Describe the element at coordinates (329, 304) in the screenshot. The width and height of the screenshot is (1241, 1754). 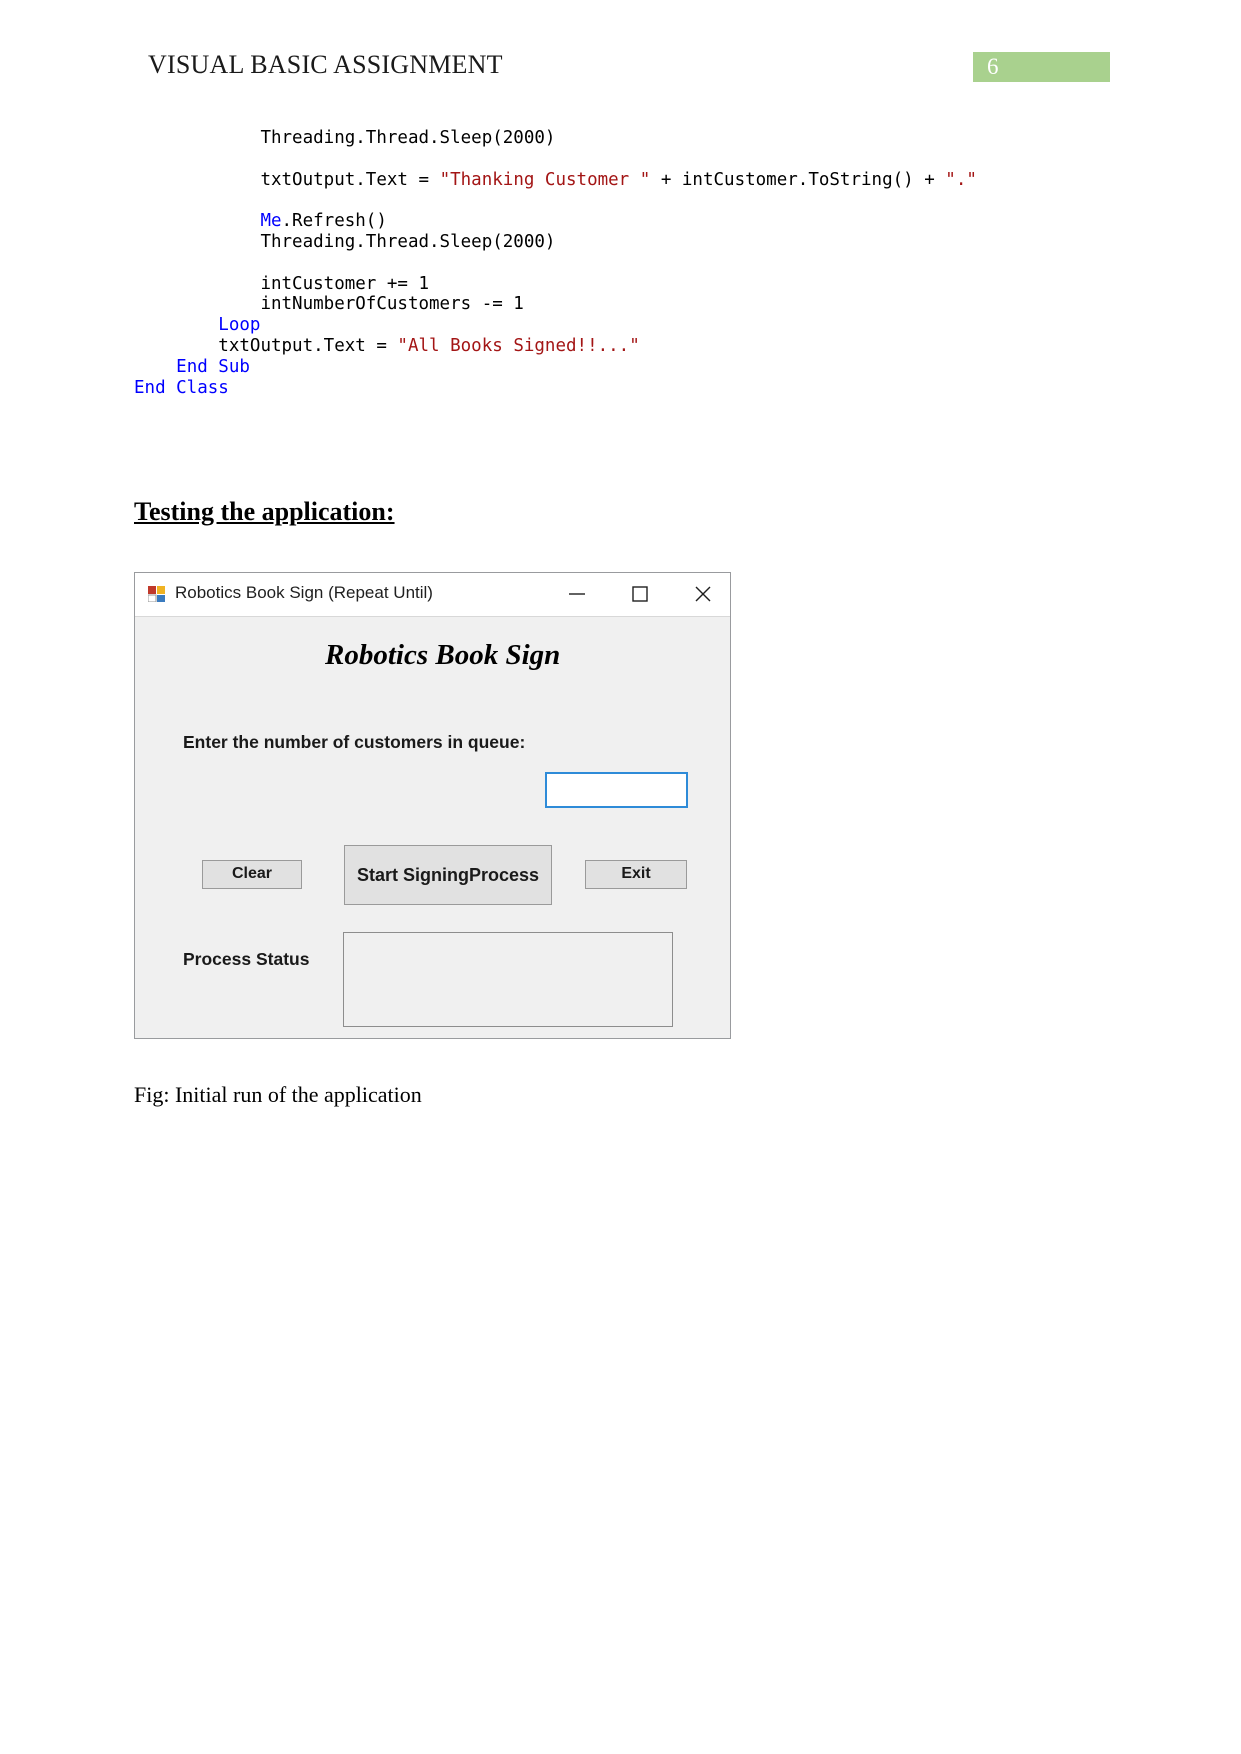
I see `code-token-plain: intNumberOfCustomers -= 1` at that location.